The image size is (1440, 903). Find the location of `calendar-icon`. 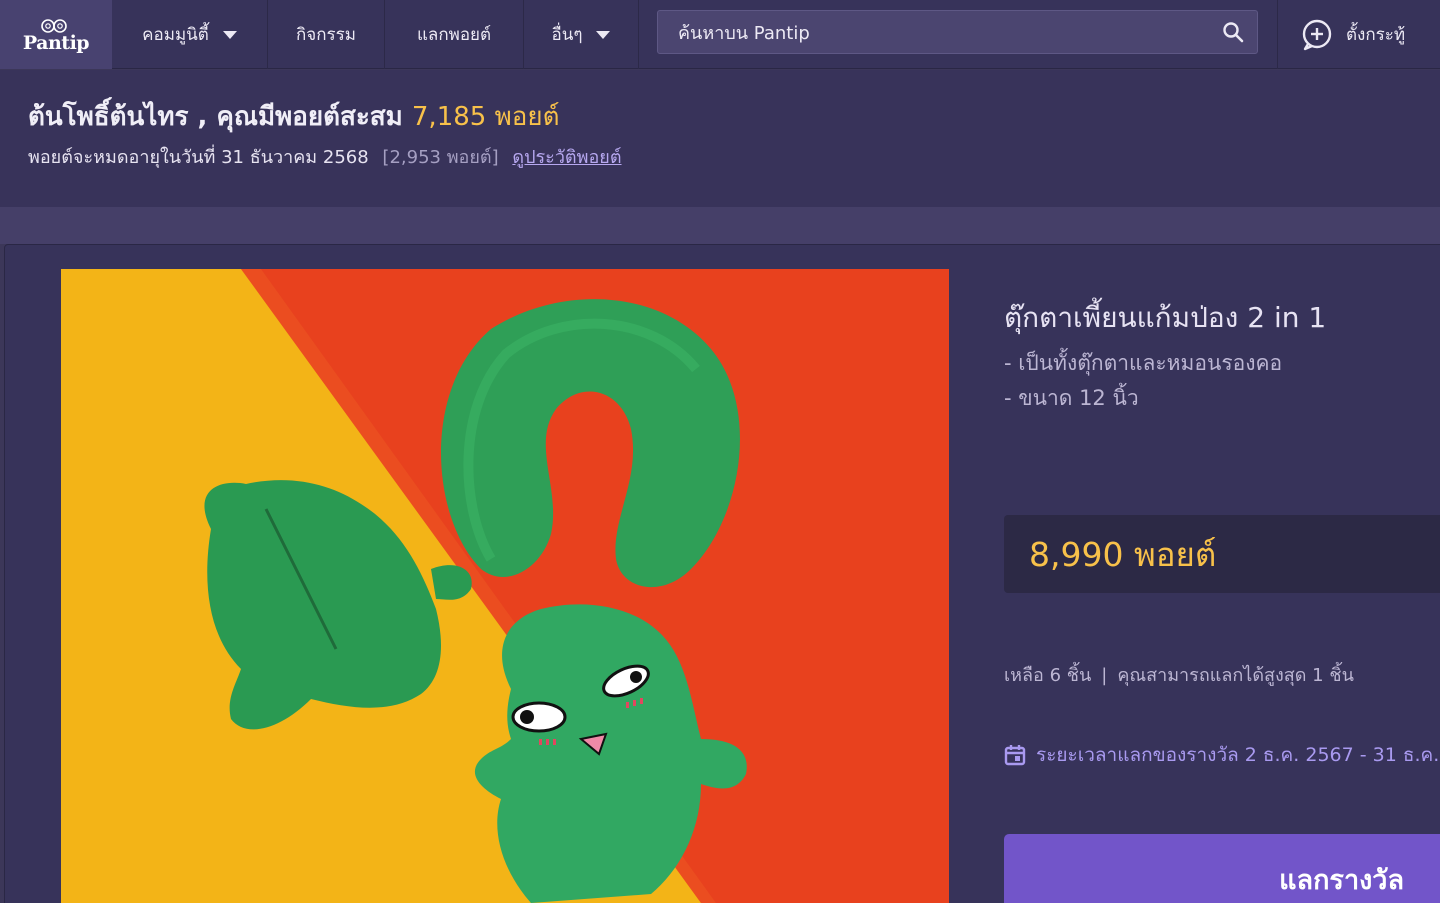

calendar-icon is located at coordinates (1015, 755).